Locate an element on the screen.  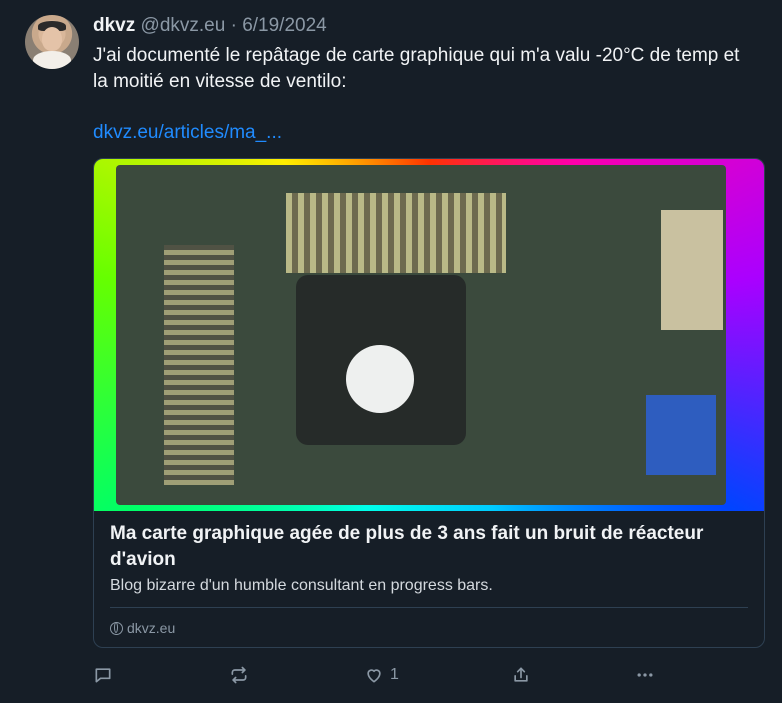
post-actions: 1 is located at coordinates (383, 676).